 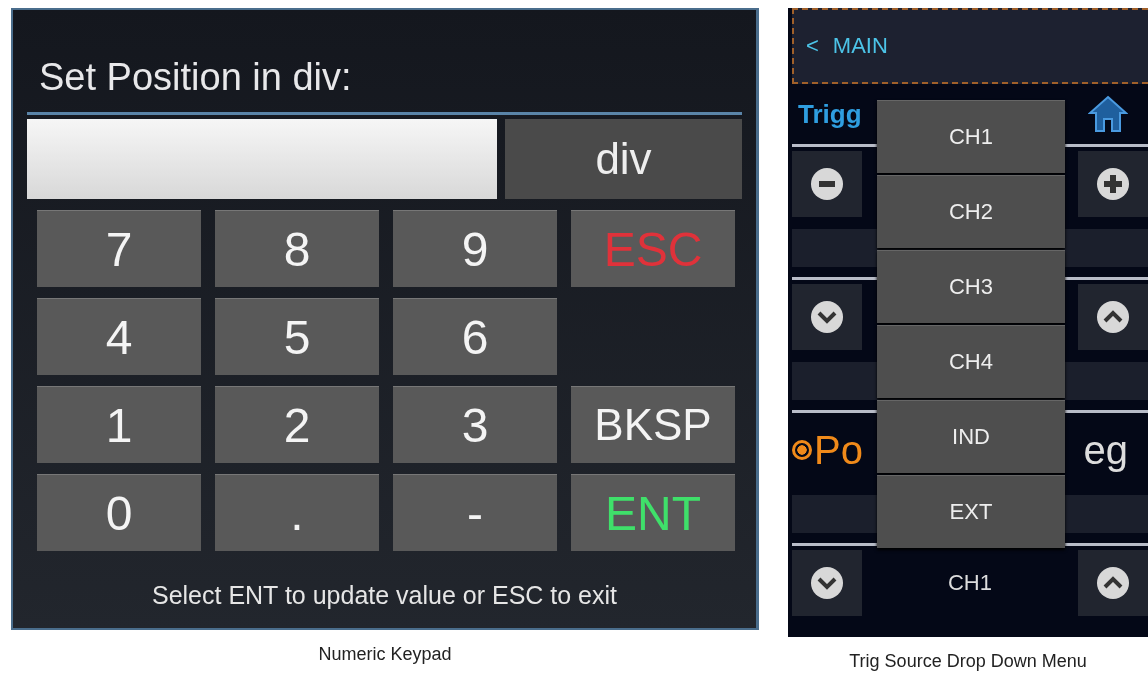 What do you see at coordinates (1108, 114) in the screenshot?
I see `home-icon` at bounding box center [1108, 114].